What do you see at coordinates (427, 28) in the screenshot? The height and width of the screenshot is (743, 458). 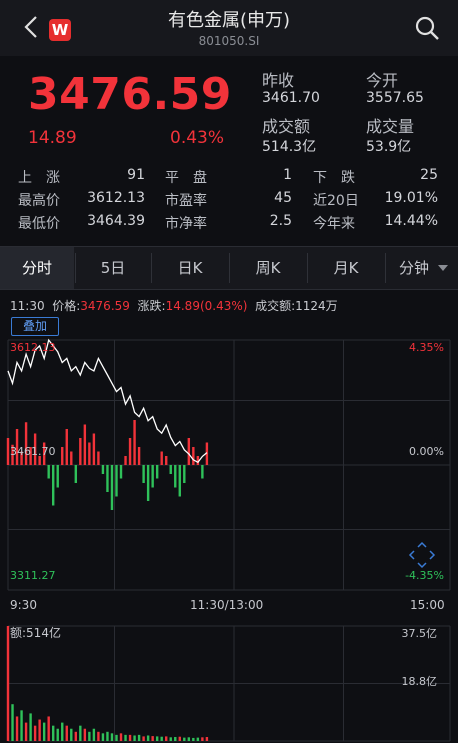 I see `search-icon` at bounding box center [427, 28].